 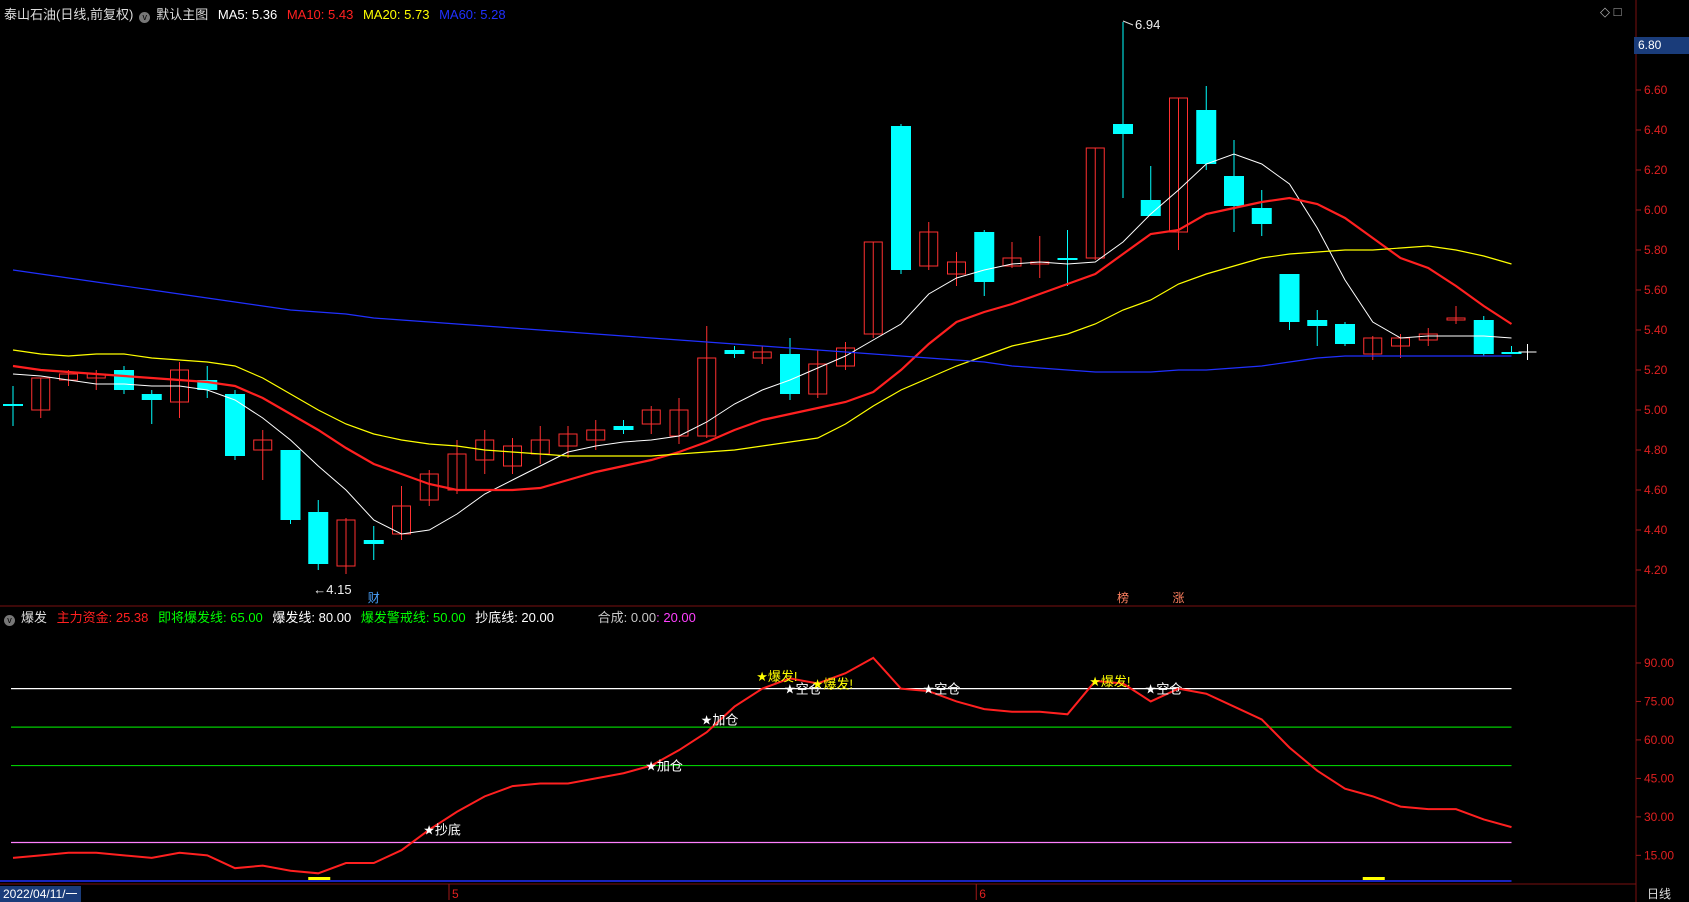 I want to click on ind-composite-value: : 20.00, so click(x=676, y=617).